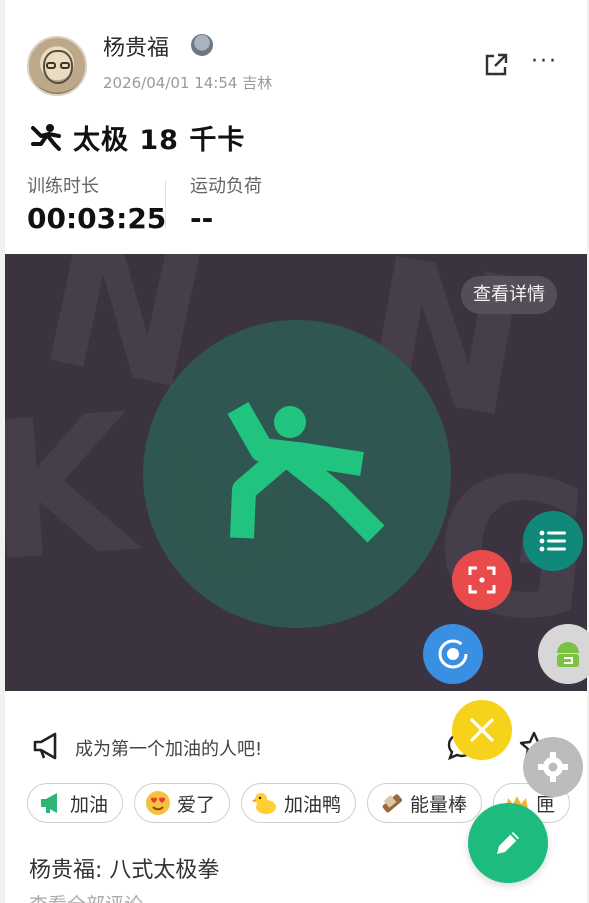 Image resolution: width=589 pixels, height=903 pixels. Describe the element at coordinates (97, 218) in the screenshot. I see `duration-value: 00:03:25` at that location.